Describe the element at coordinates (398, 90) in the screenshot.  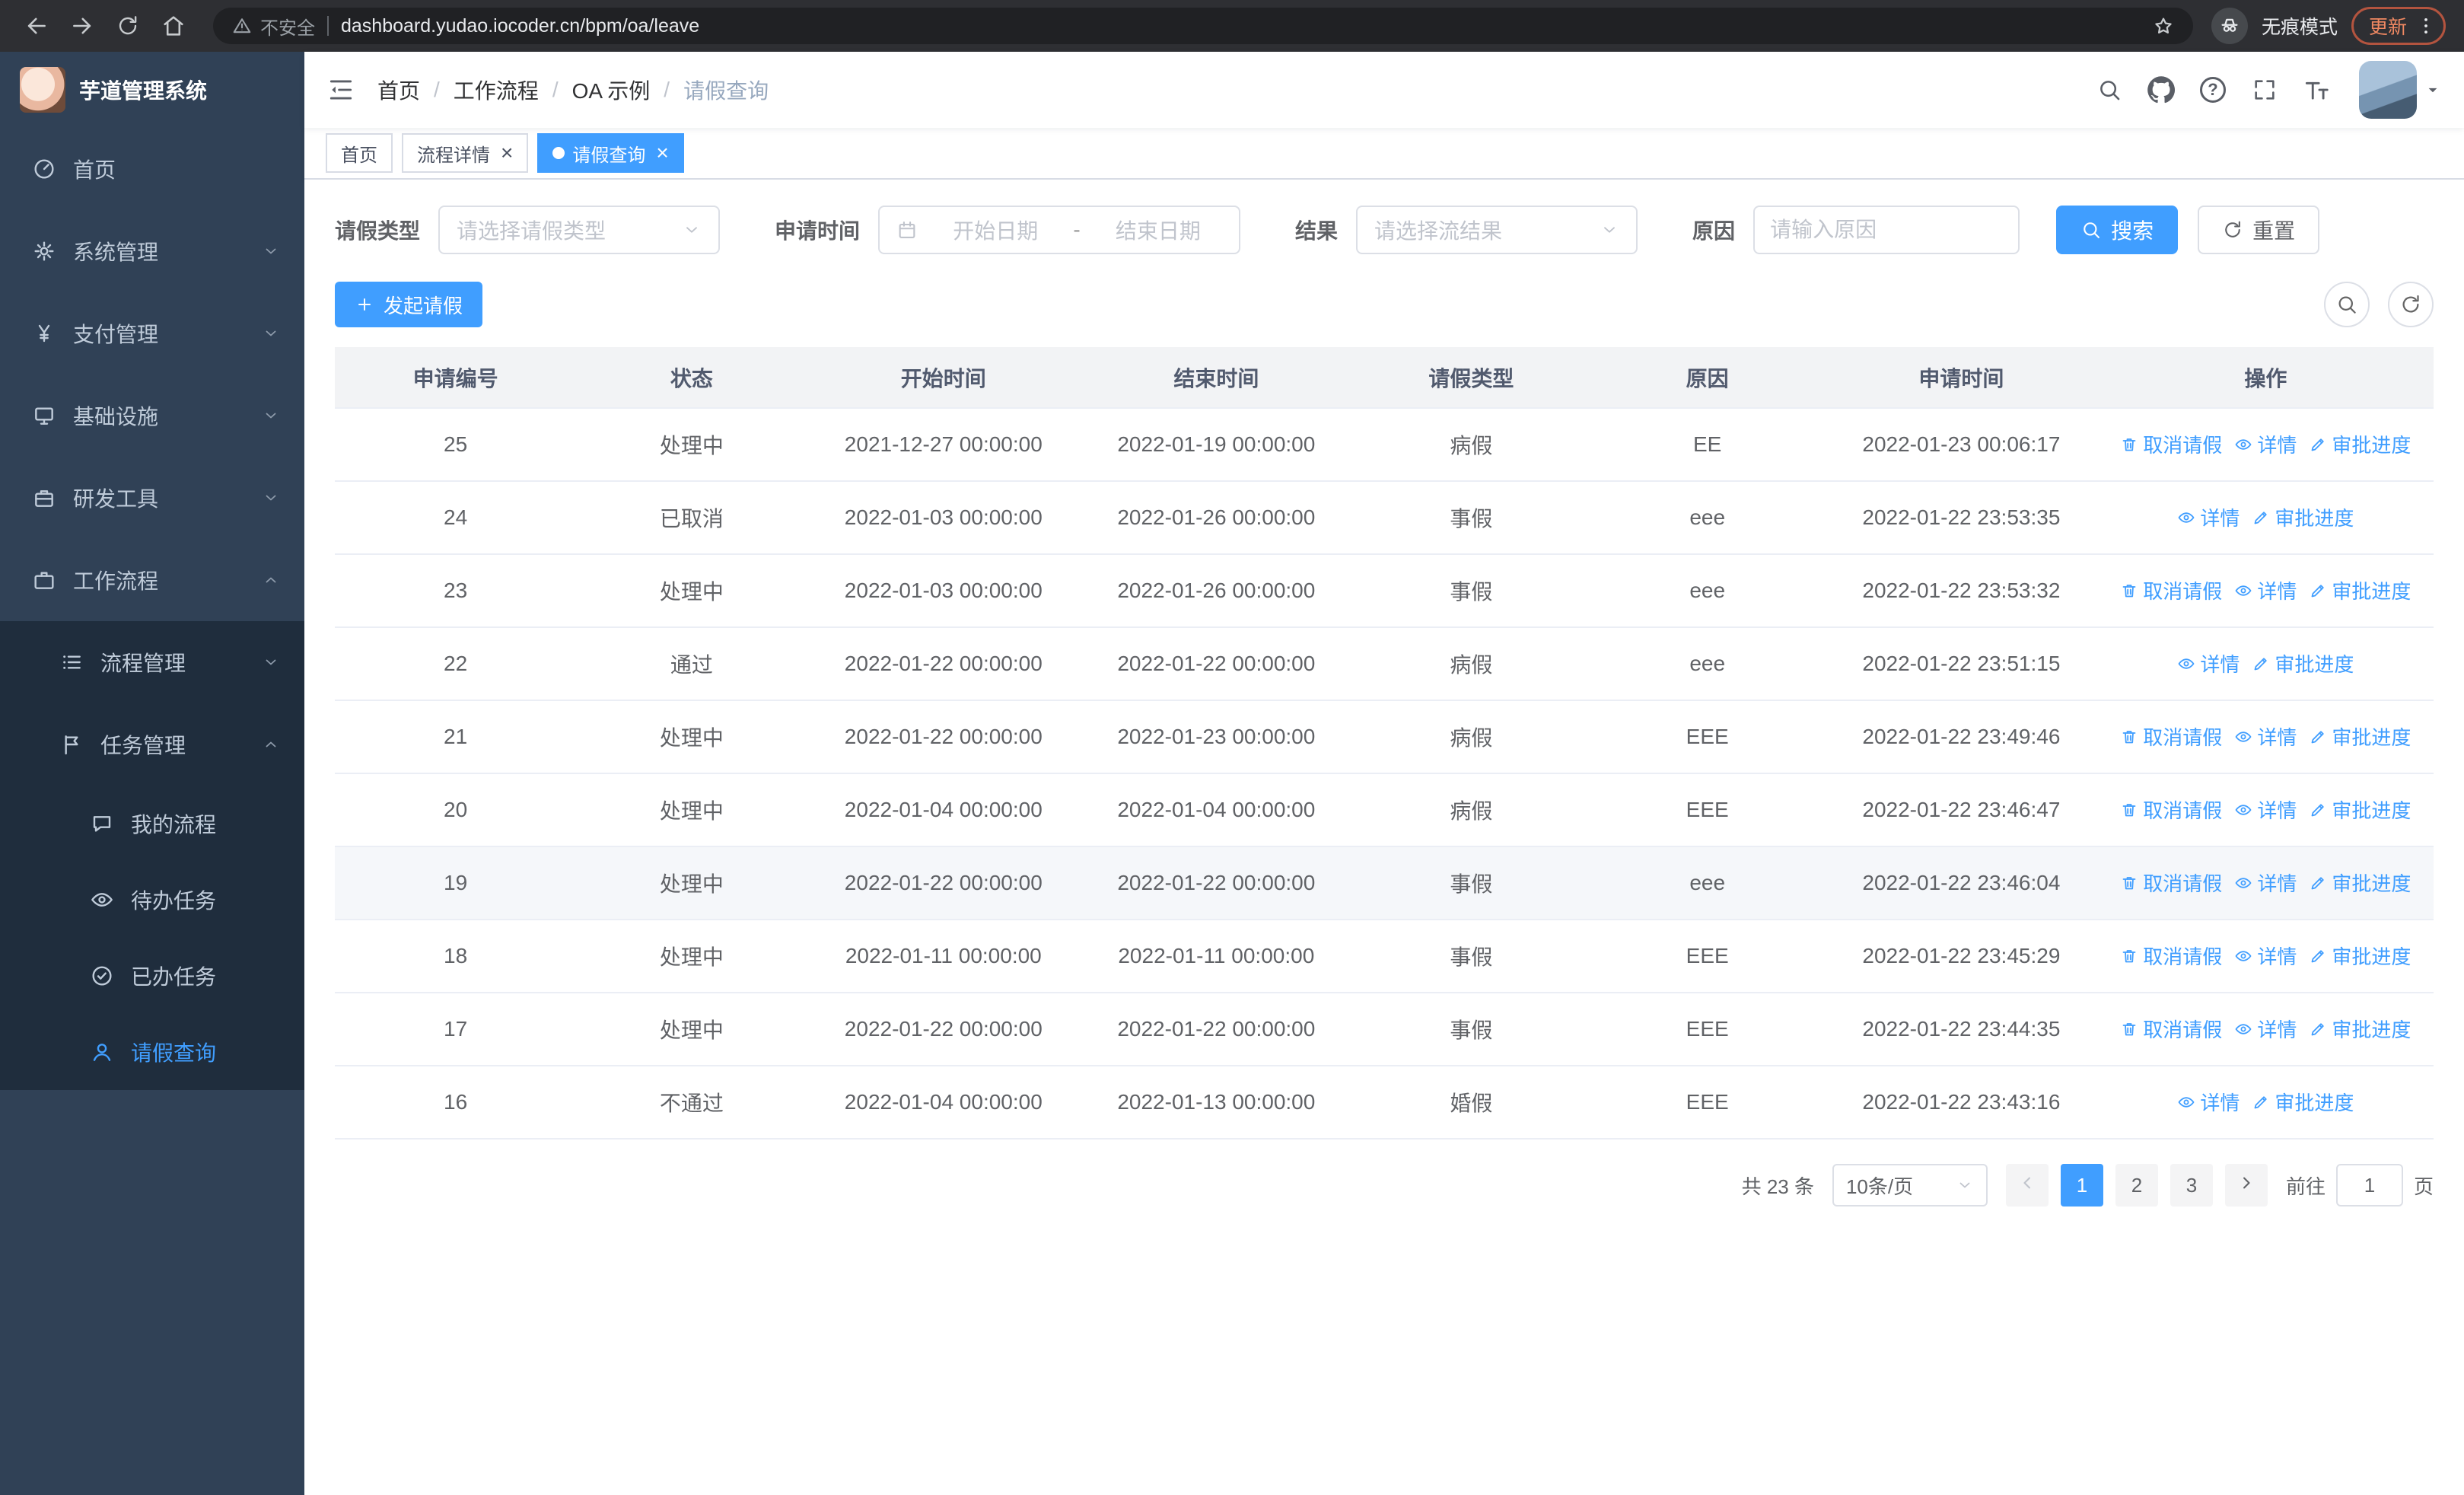
I see `breadcrumb-item-0: 首页` at that location.